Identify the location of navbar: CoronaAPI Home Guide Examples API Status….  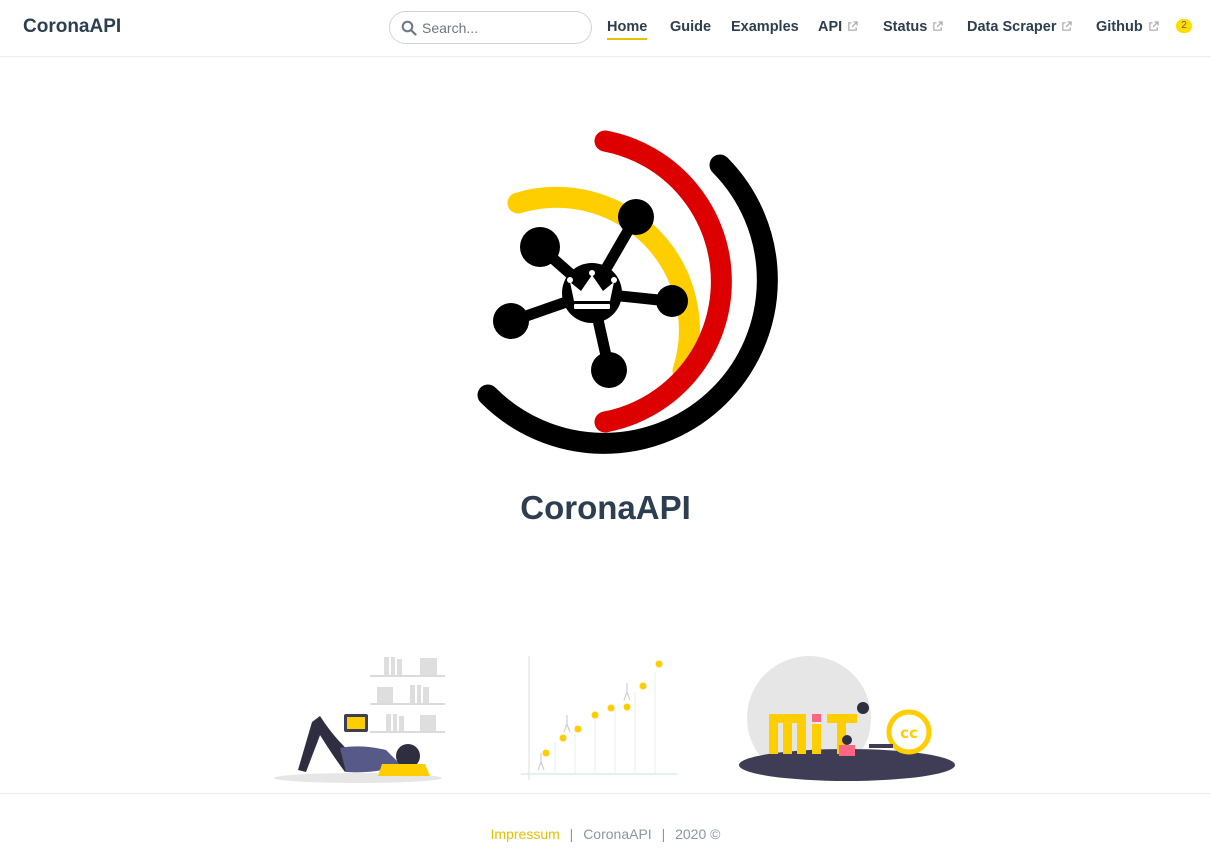
(605, 28).